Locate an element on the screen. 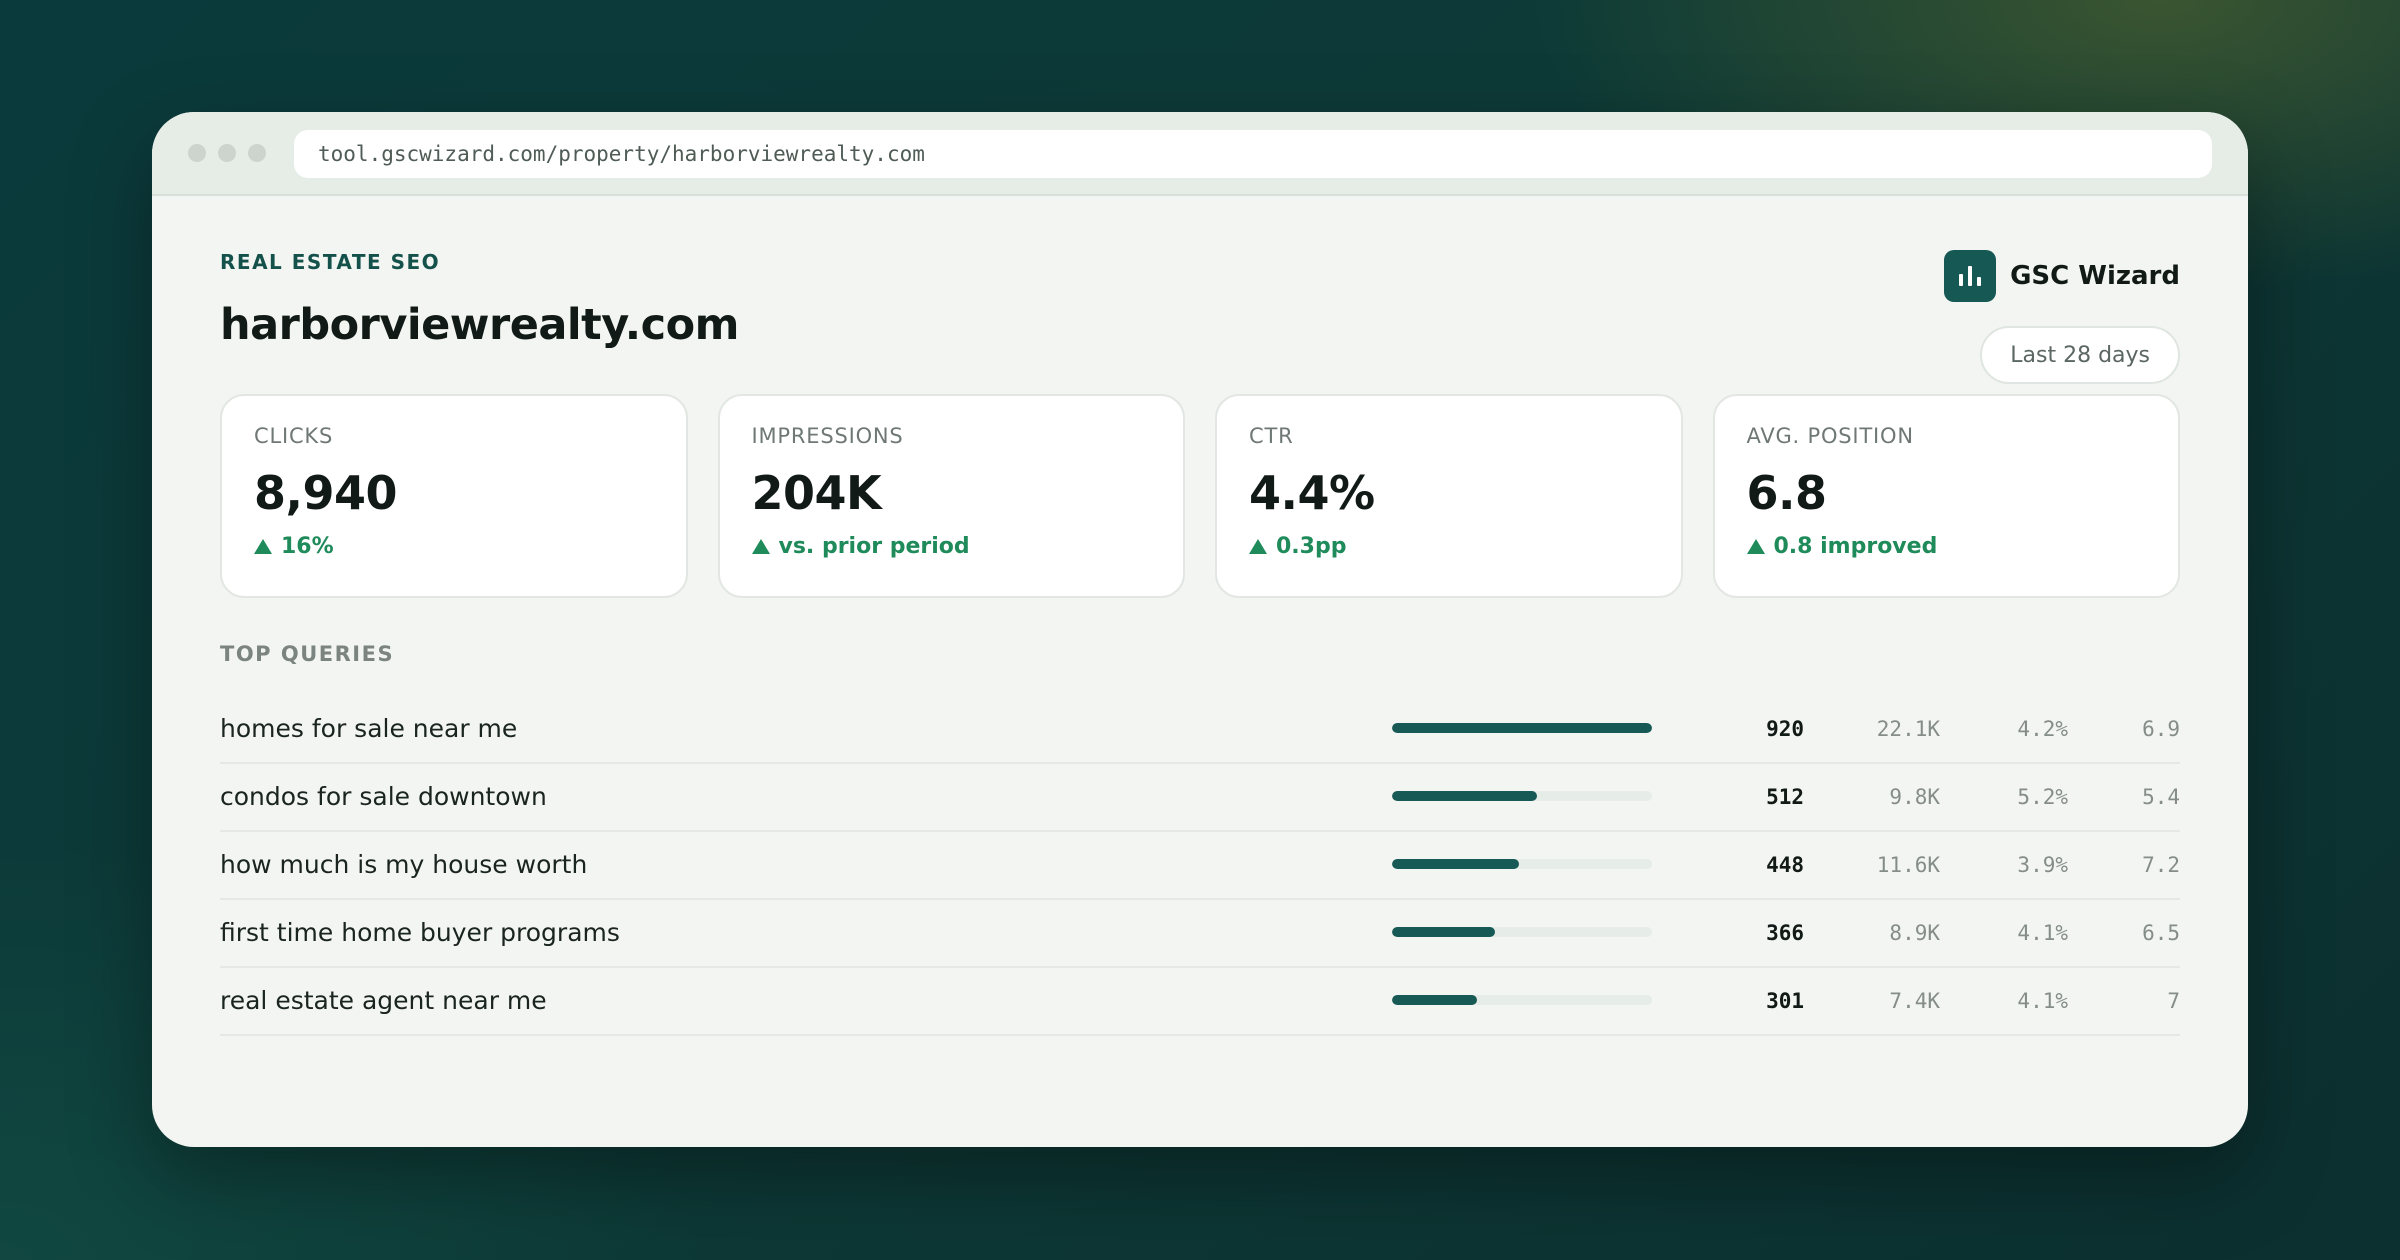 This screenshot has height=1260, width=2400. kpi-label: CTR is located at coordinates (1271, 436).